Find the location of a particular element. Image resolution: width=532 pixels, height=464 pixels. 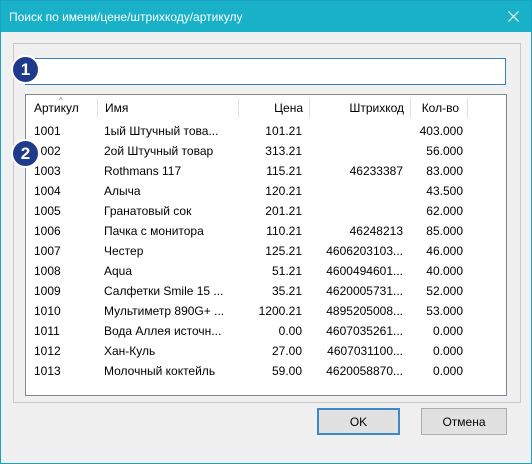

table-header: ^ Артикул Имя Цена Штрихкод Кол-во is located at coordinates (266, 108).